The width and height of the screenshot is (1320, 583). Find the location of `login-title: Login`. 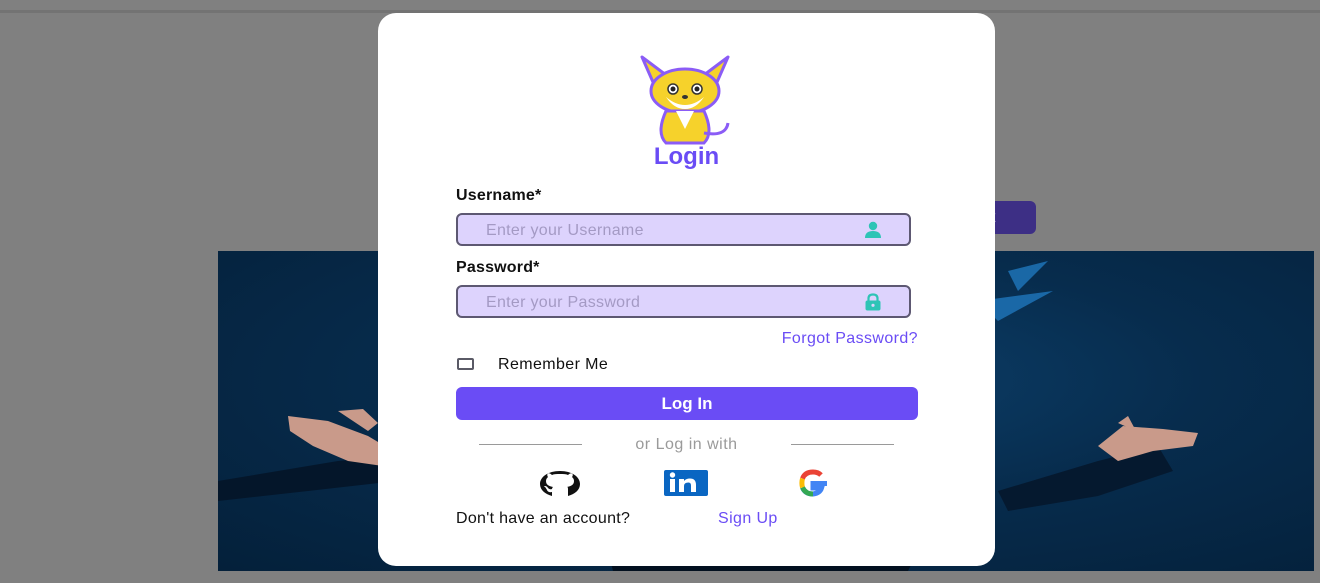

login-title: Login is located at coordinates (686, 156).